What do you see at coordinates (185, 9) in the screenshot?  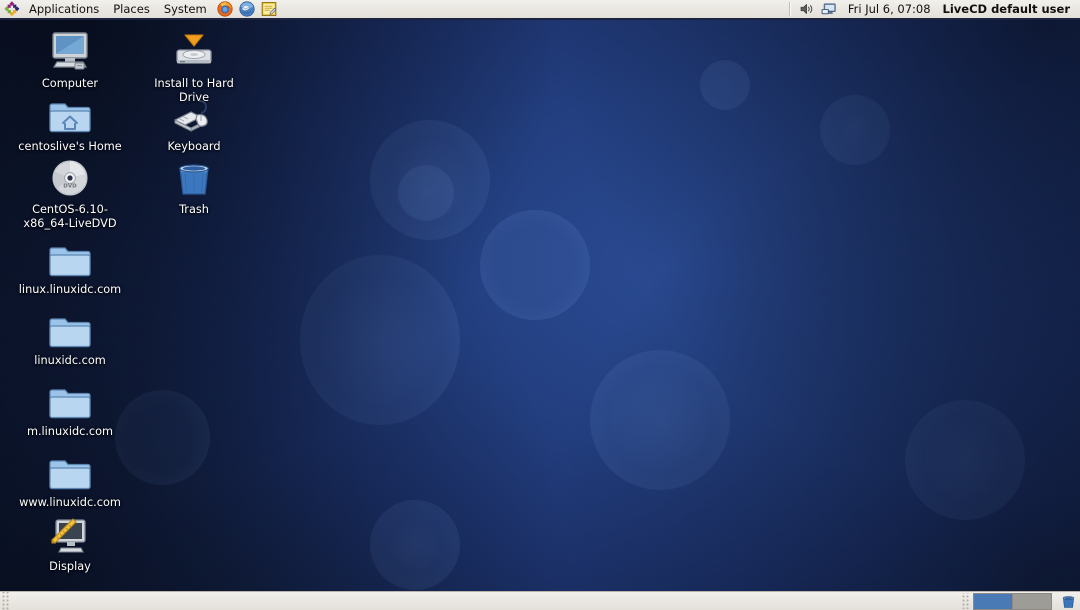 I see `menu-system: System` at bounding box center [185, 9].